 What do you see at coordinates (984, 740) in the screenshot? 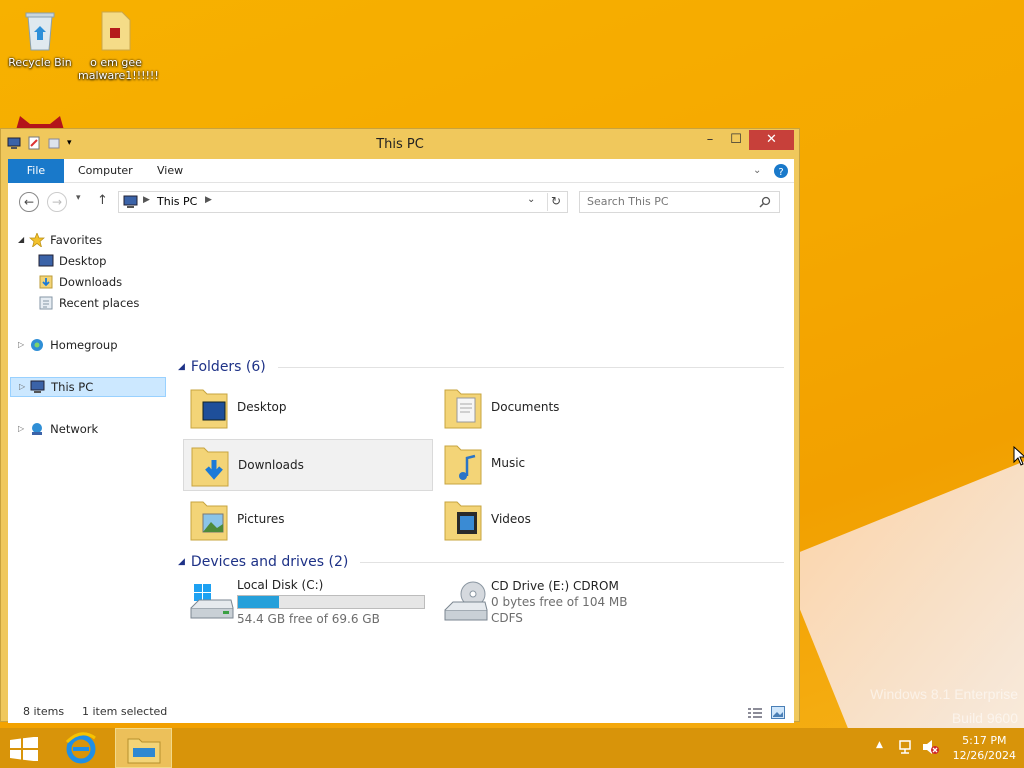
I see `clock-time: 5:17 PM` at bounding box center [984, 740].